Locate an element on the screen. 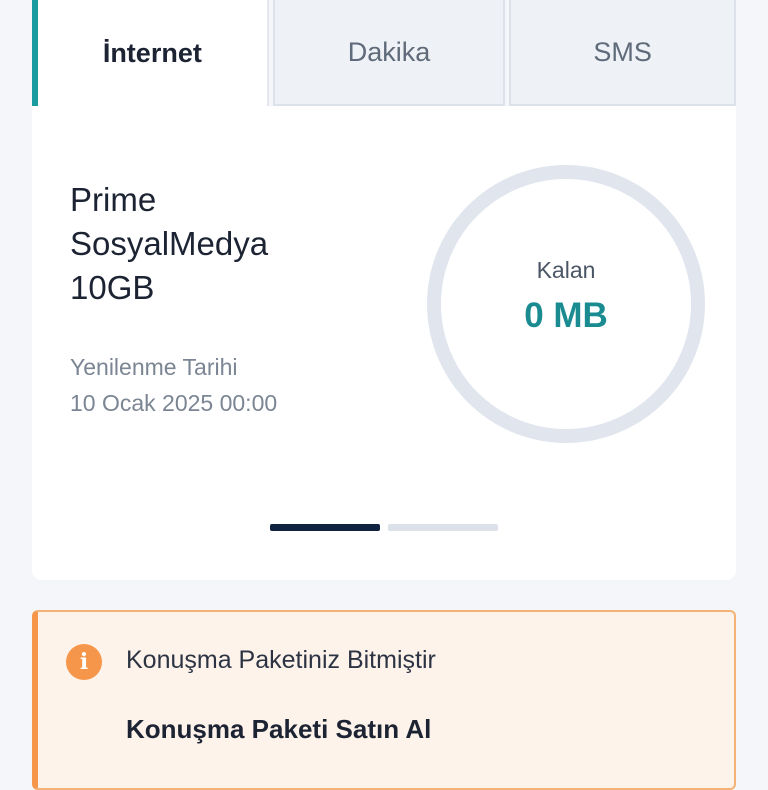  tab-internet-label: İnternet is located at coordinates (152, 52).